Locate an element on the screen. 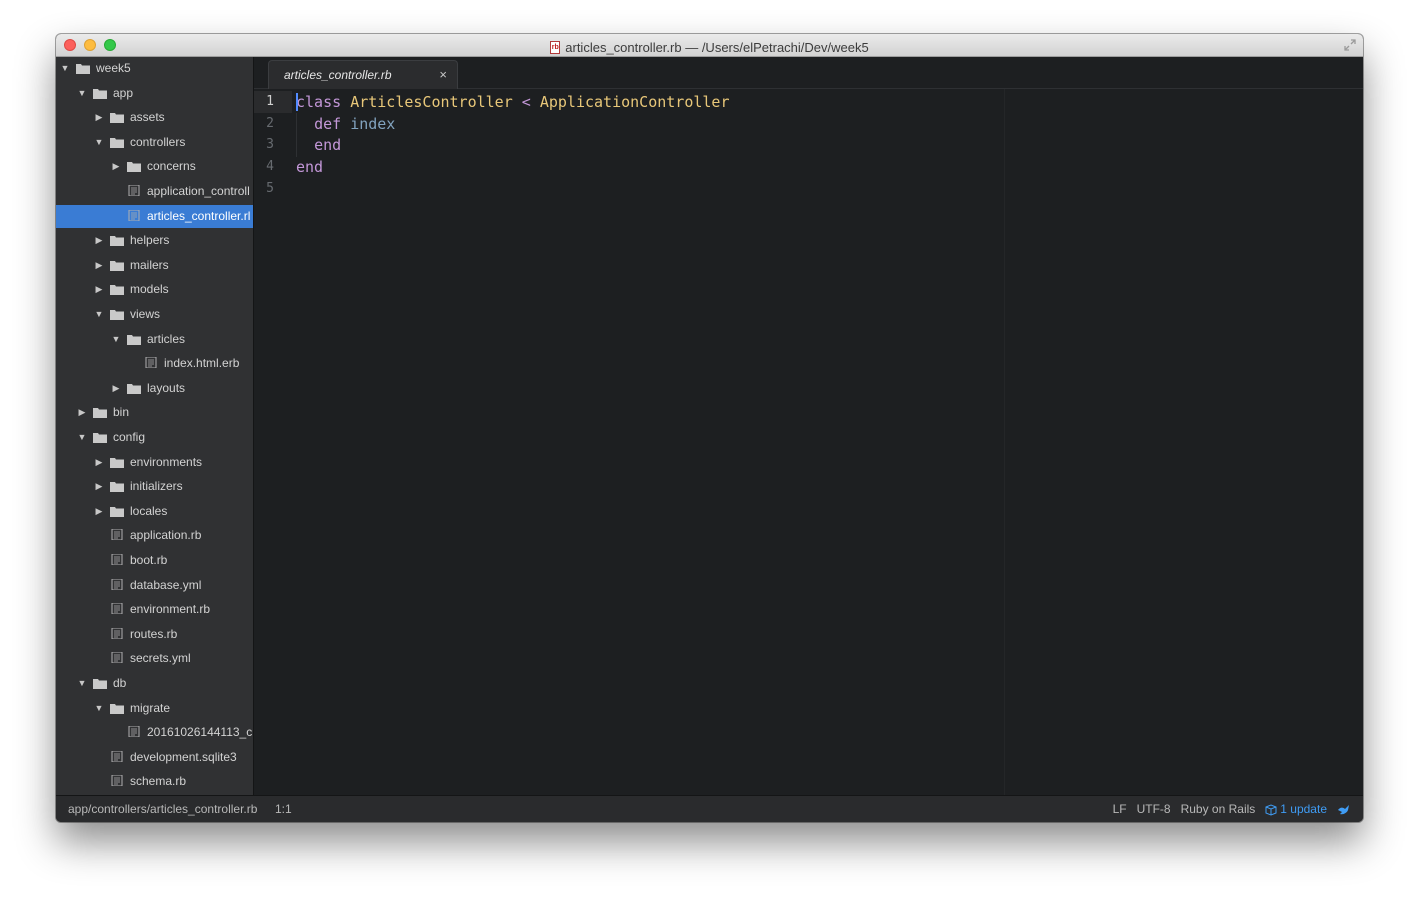  code-line: def index is located at coordinates (345, 124).